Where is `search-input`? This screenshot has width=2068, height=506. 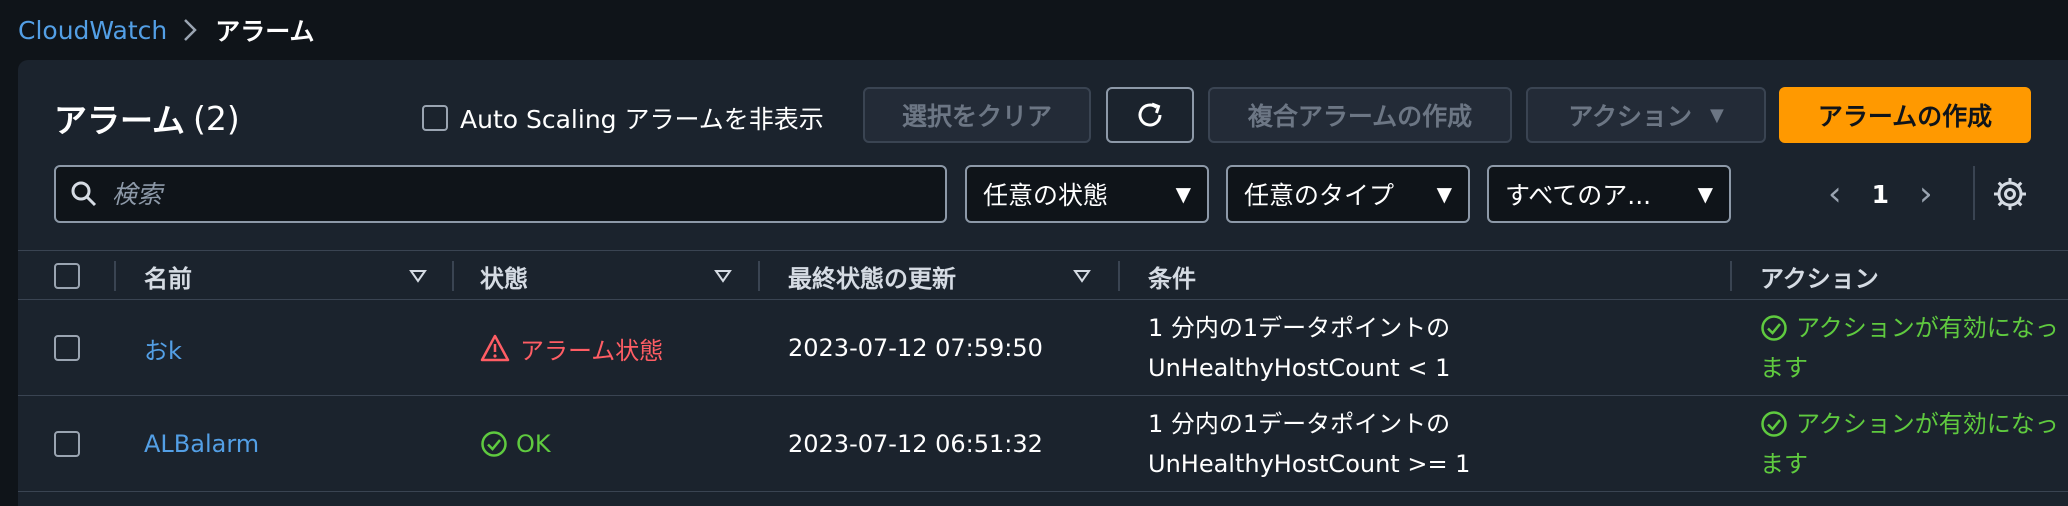 search-input is located at coordinates (528, 194).